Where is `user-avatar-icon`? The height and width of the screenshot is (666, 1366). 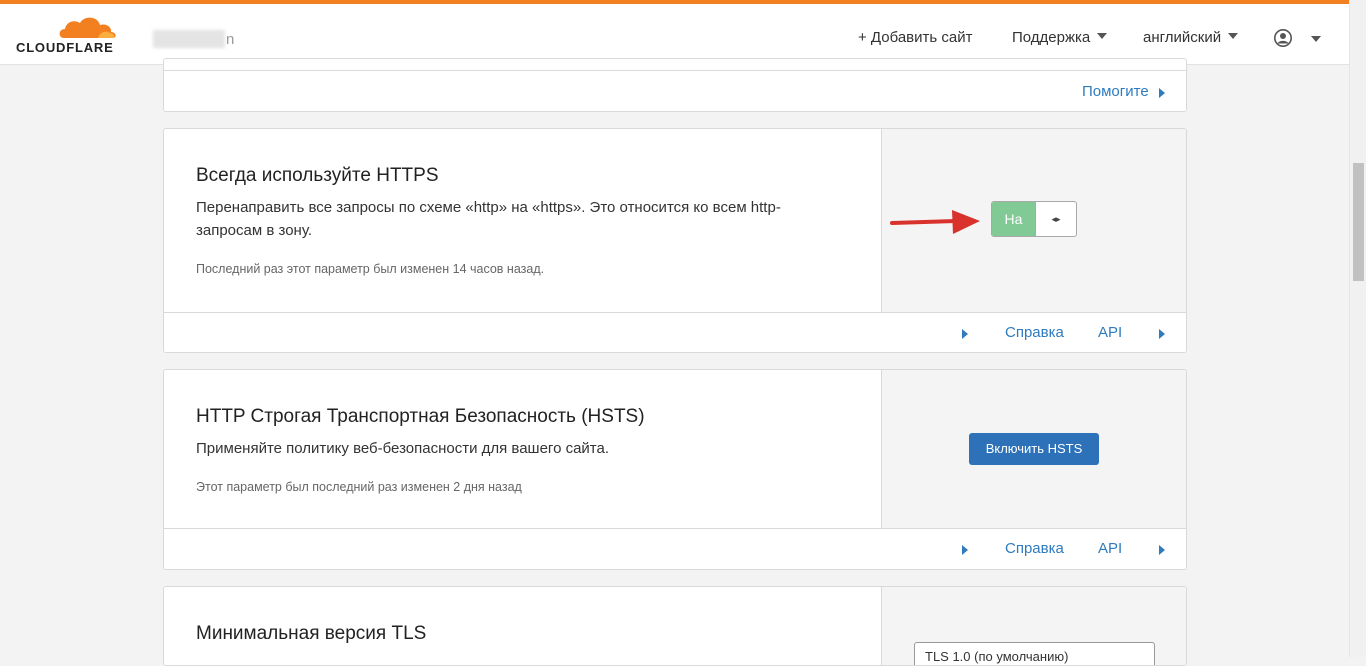 user-avatar-icon is located at coordinates (1283, 38).